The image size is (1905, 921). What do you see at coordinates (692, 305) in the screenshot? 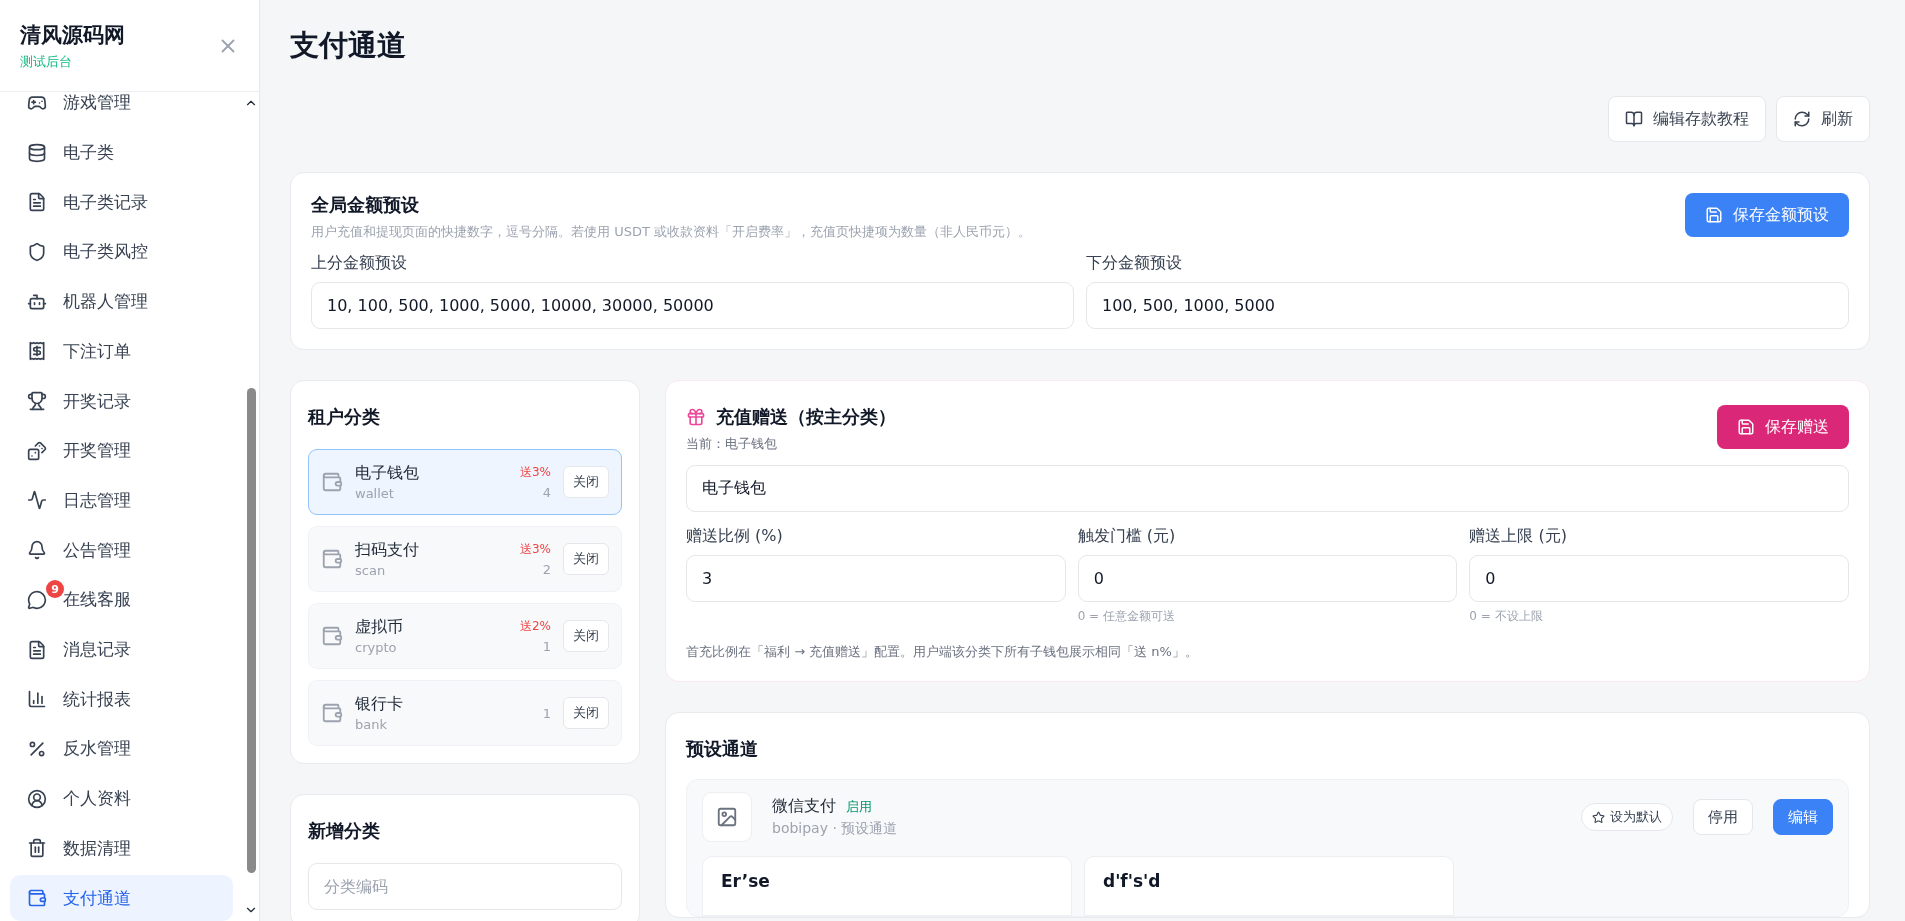
I see `input-field: 10, 100, 500, 1000, 5000, 10000, 30000, 50000` at bounding box center [692, 305].